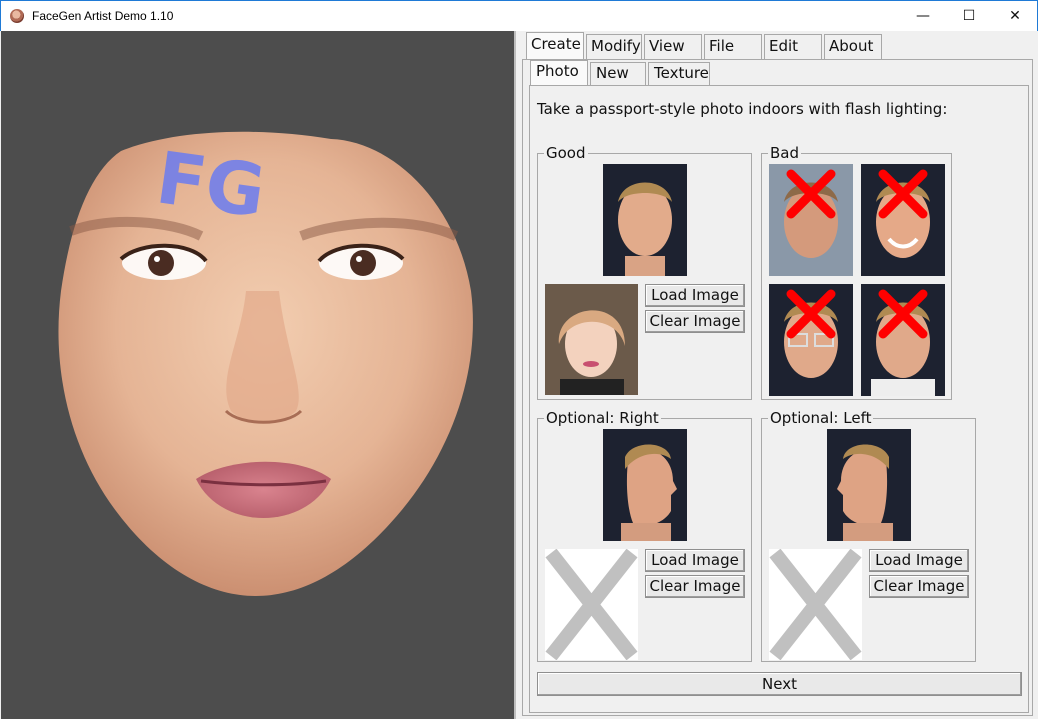 This screenshot has width=1038, height=719. Describe the element at coordinates (103, 16) in the screenshot. I see `window-title: FaceGen Artist Demo 1.10` at that location.